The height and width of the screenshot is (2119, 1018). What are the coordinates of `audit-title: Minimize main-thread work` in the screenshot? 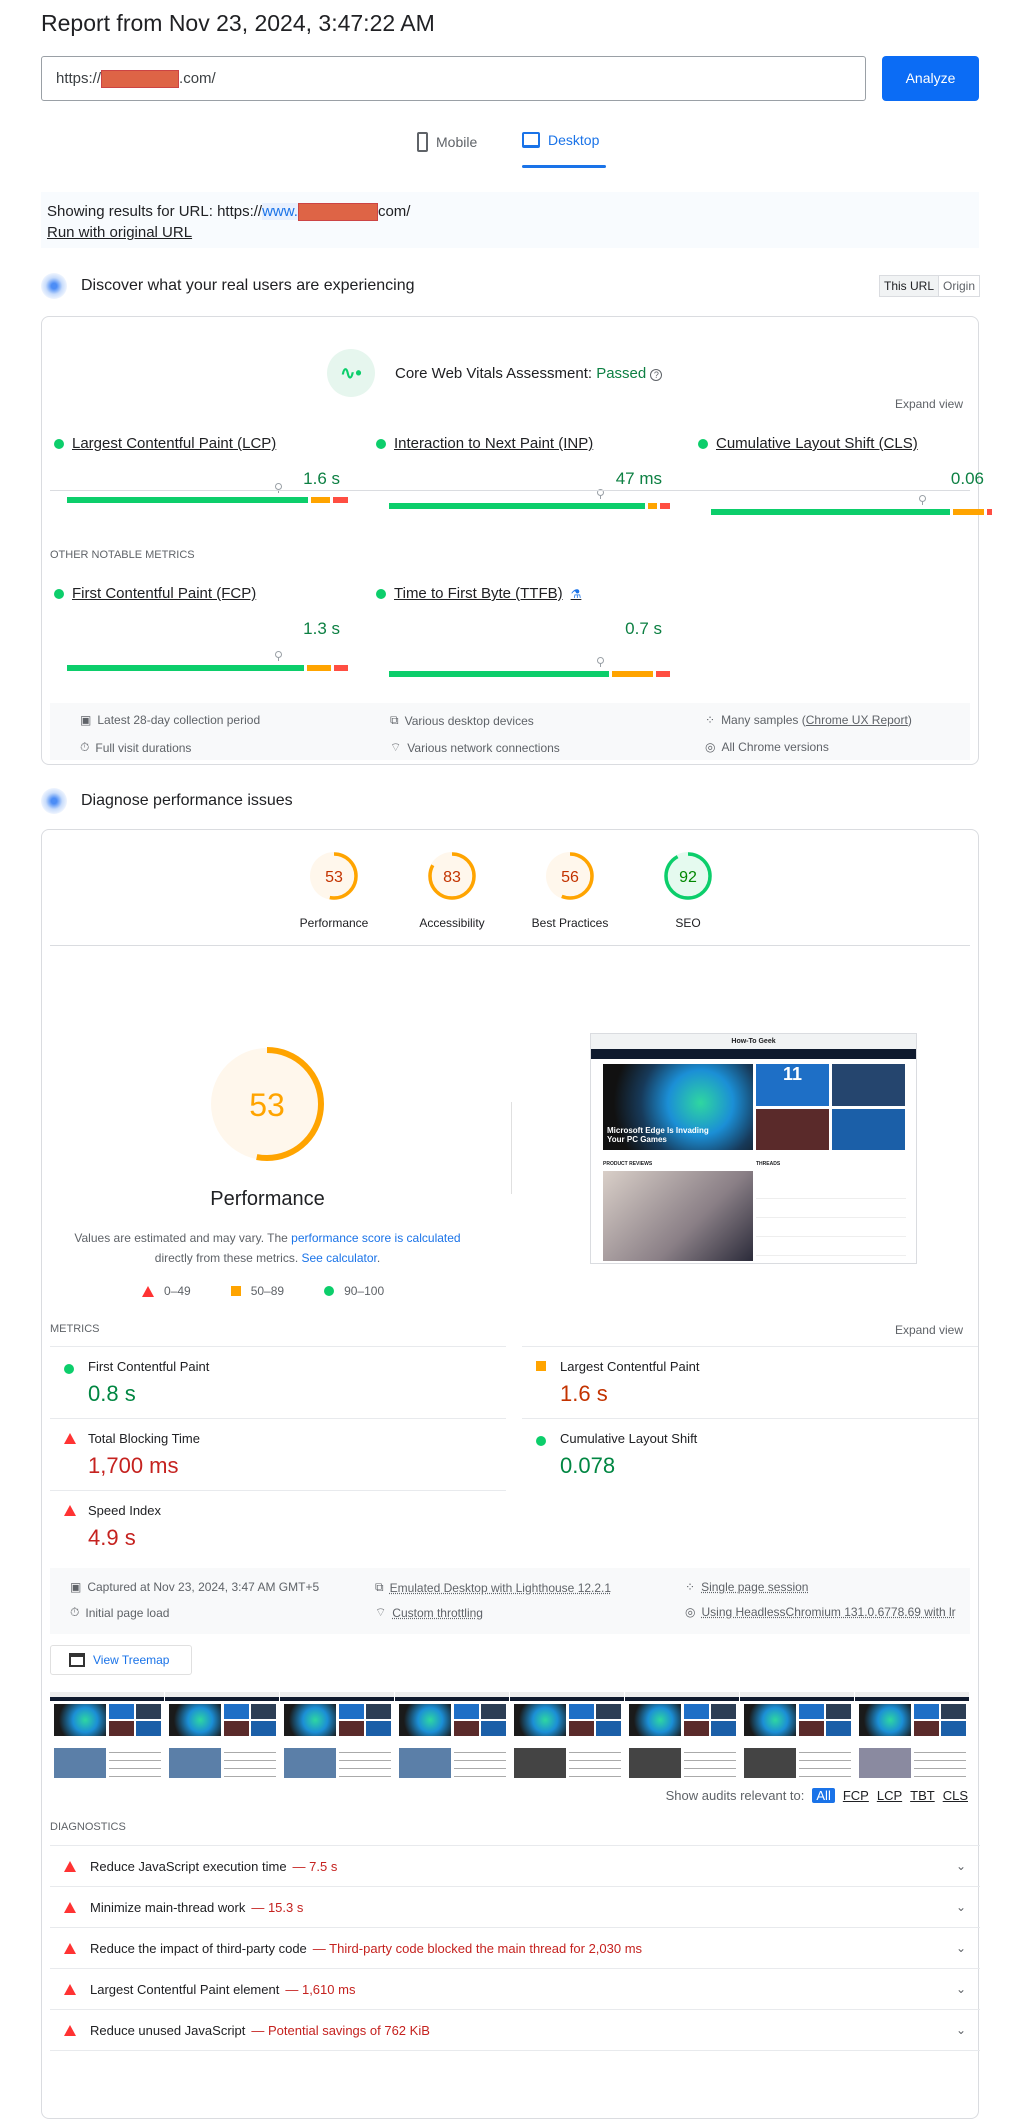 It's located at (168, 1907).